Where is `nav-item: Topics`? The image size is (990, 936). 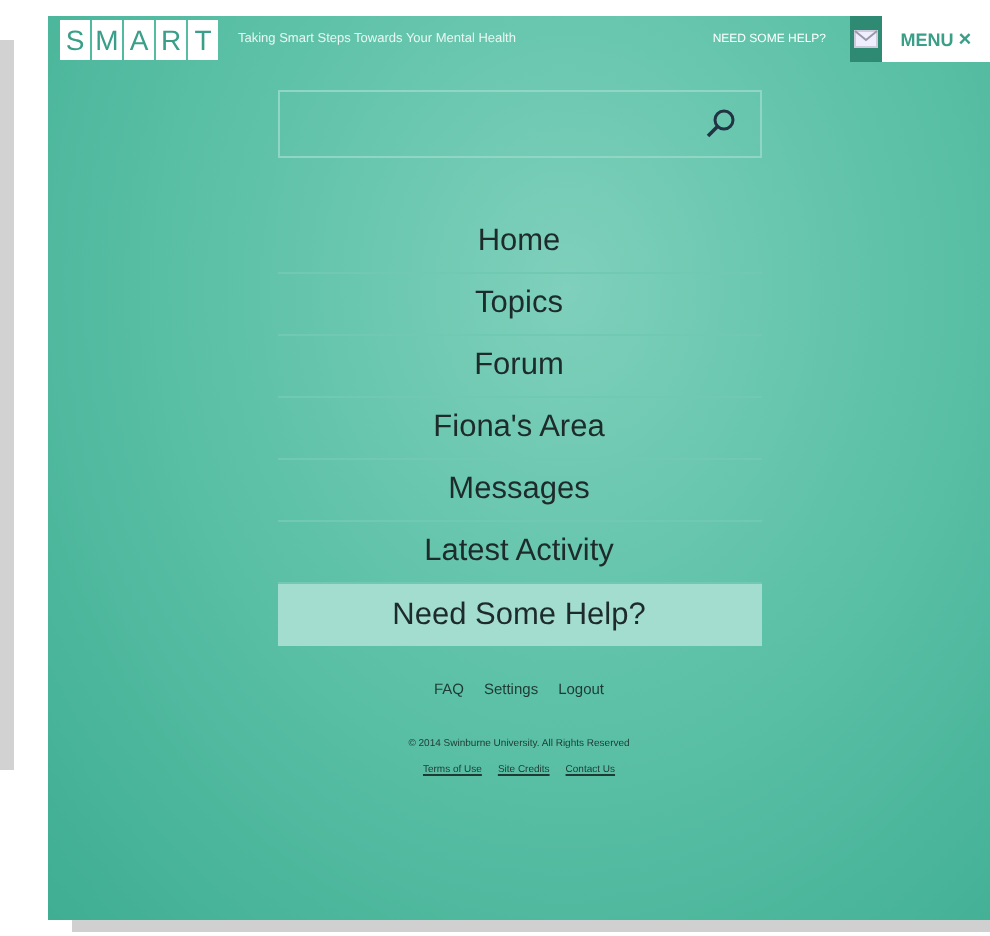
nav-item: Topics is located at coordinates (519, 305).